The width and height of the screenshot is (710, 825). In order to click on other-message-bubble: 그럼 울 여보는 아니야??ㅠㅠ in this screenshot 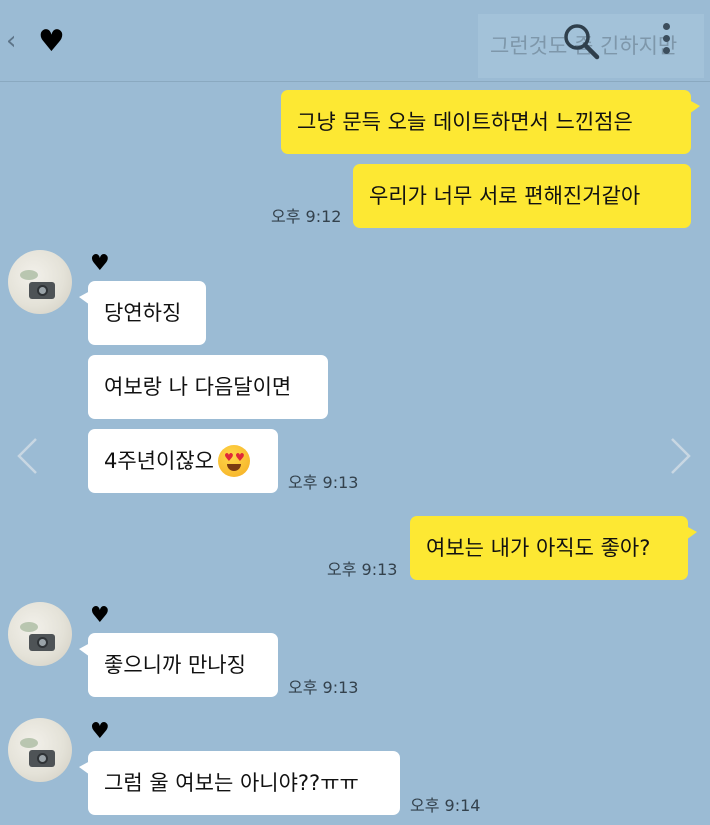, I will do `click(239, 783)`.